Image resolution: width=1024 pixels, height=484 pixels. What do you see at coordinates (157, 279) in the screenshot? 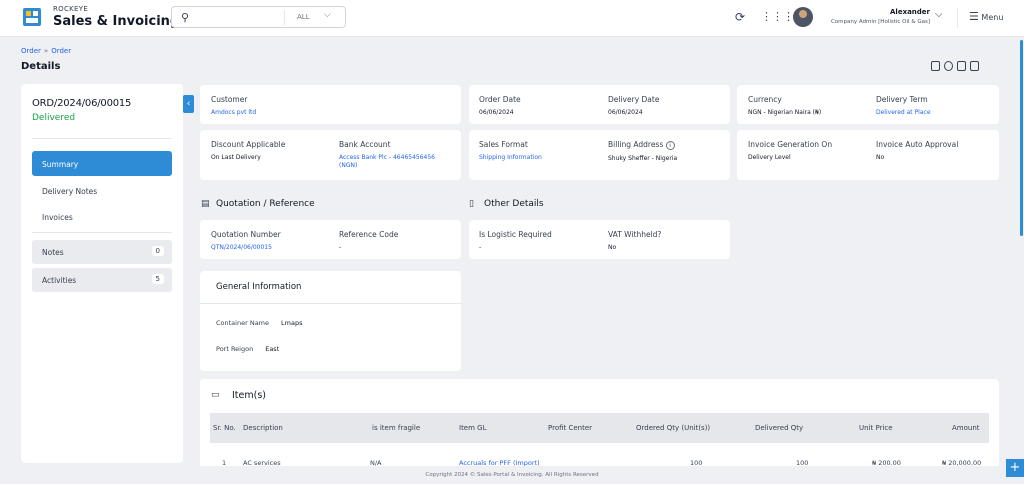
I see `activities-count-badge: 5` at bounding box center [157, 279].